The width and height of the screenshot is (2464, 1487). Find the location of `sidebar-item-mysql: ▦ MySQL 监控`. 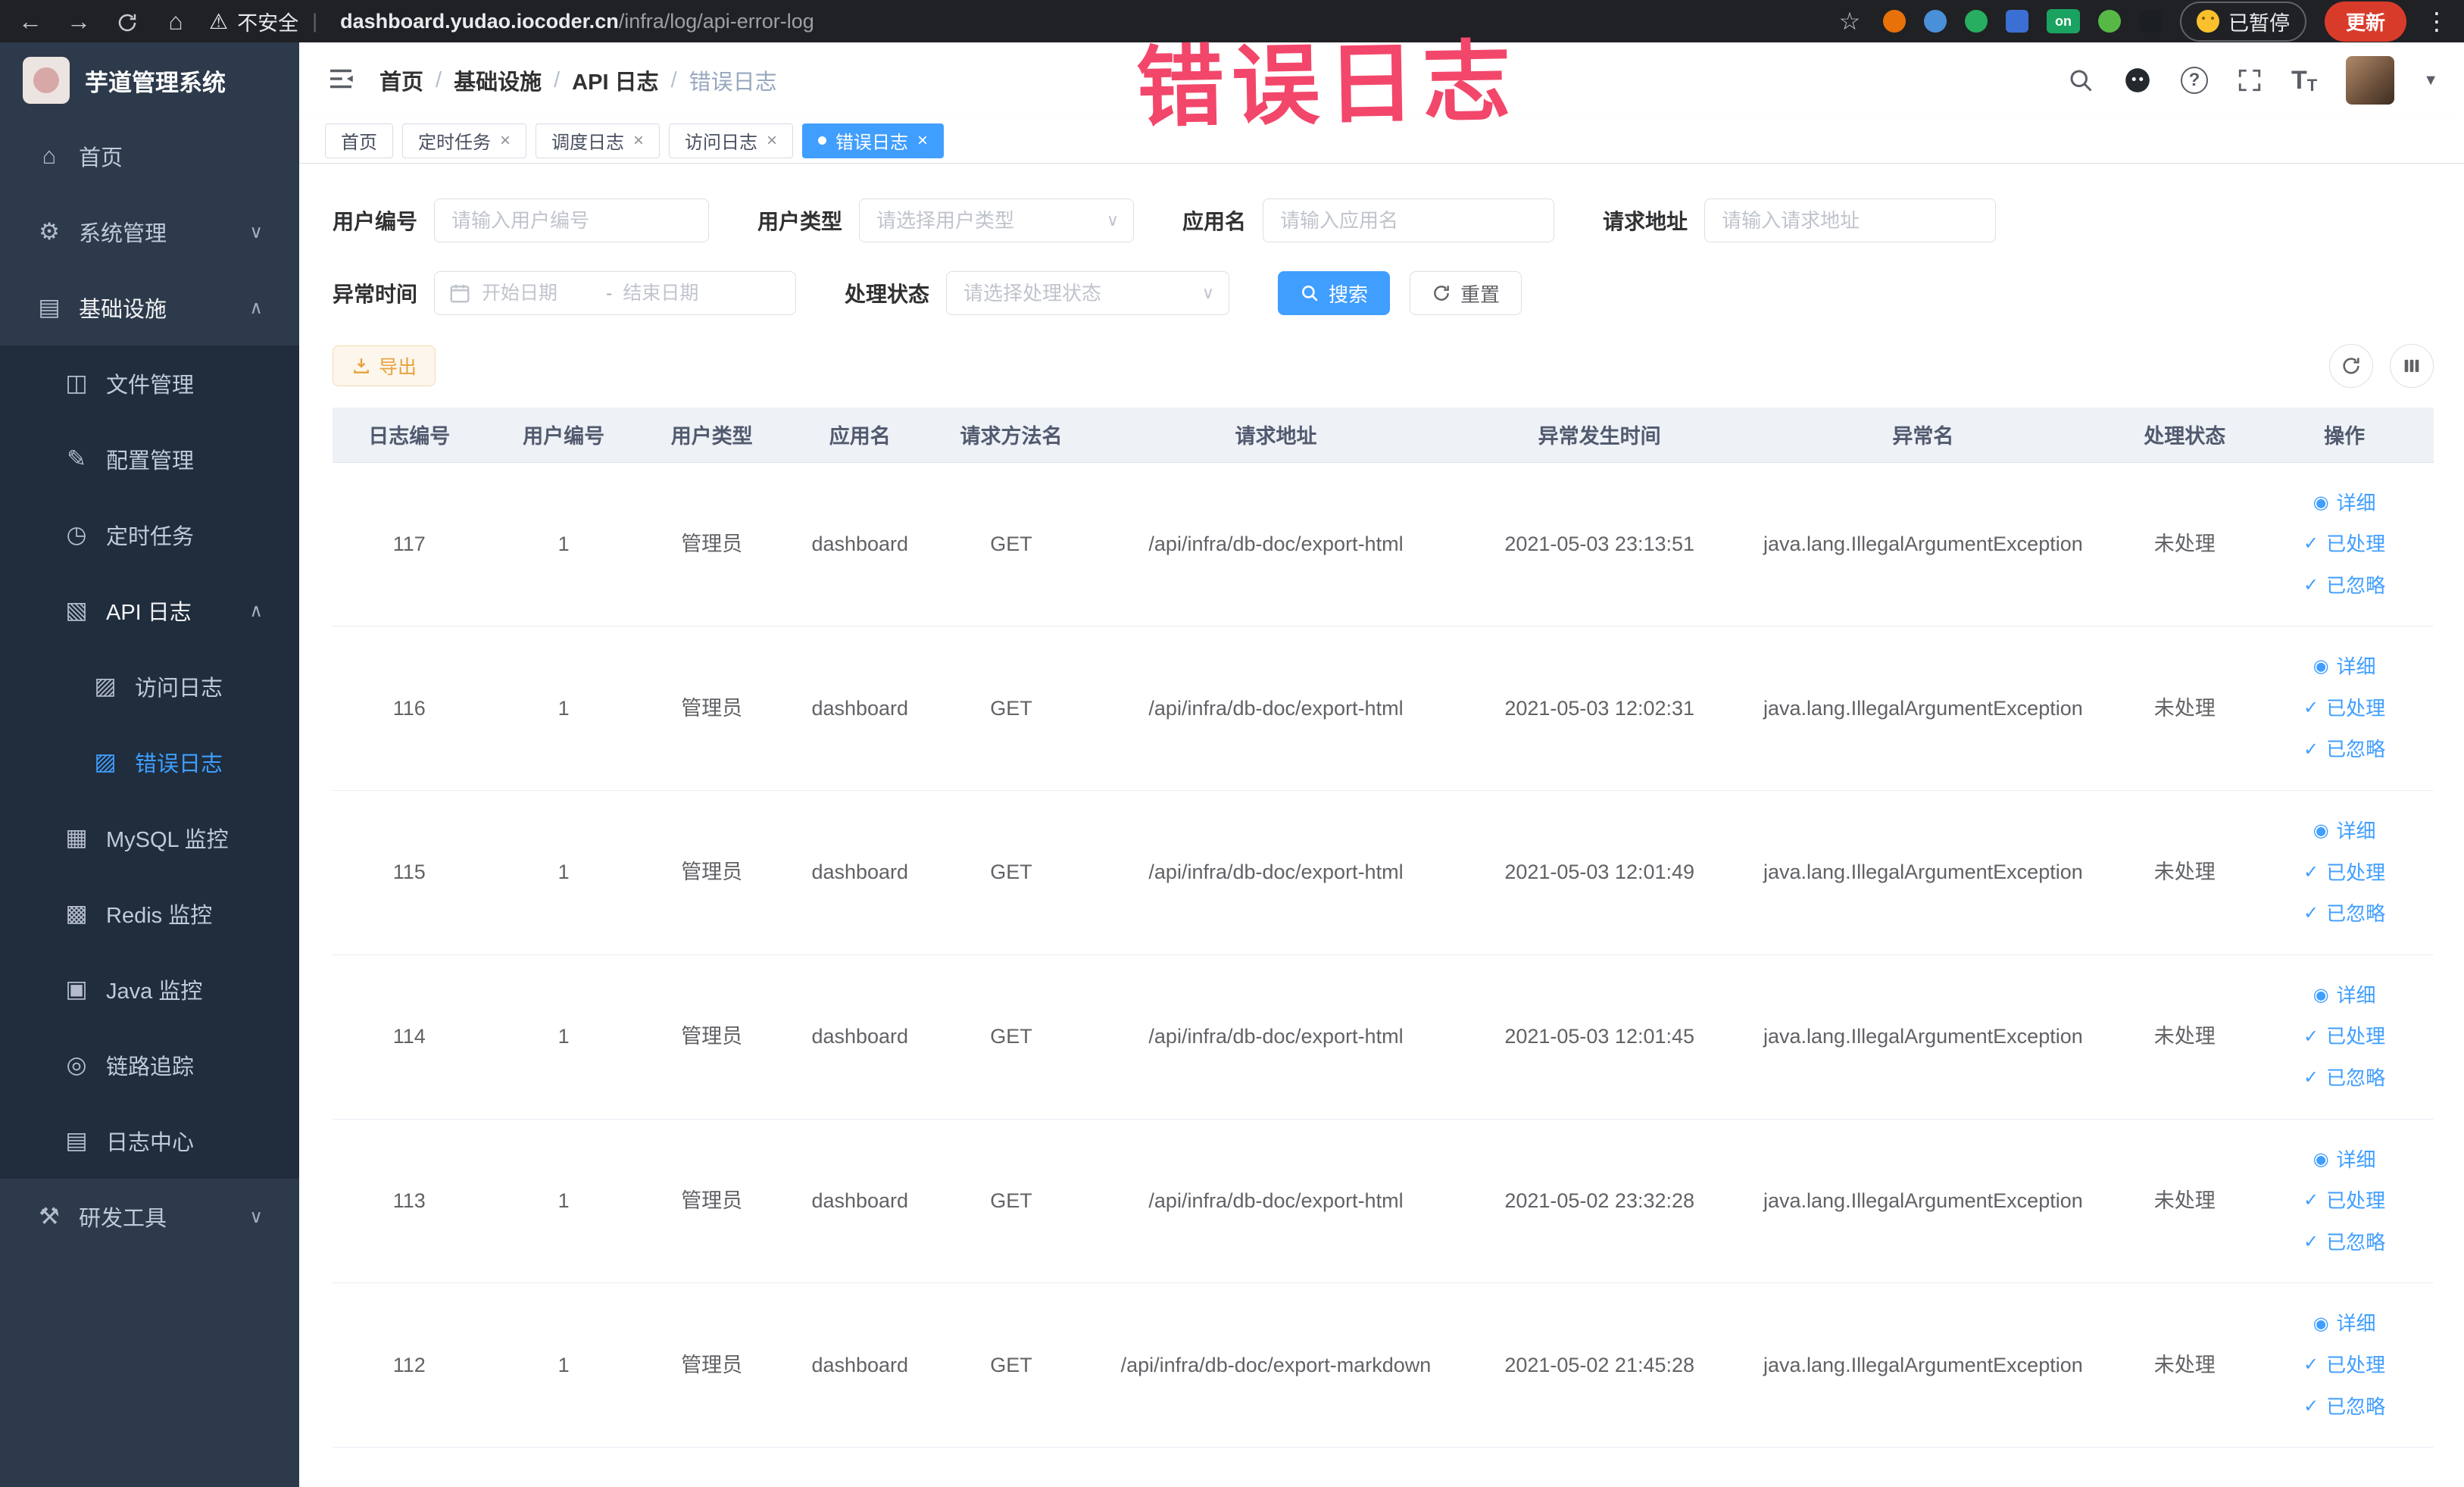

sidebar-item-mysql: ▦ MySQL 监控 is located at coordinates (149, 838).